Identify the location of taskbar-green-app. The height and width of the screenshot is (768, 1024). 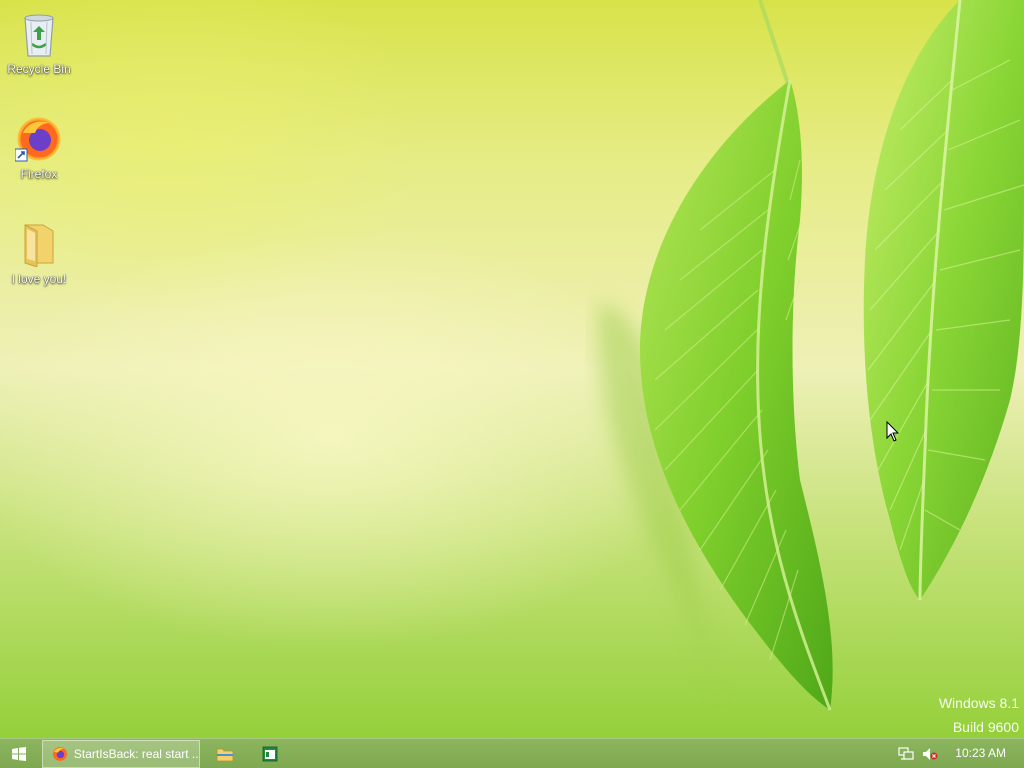
(270, 753).